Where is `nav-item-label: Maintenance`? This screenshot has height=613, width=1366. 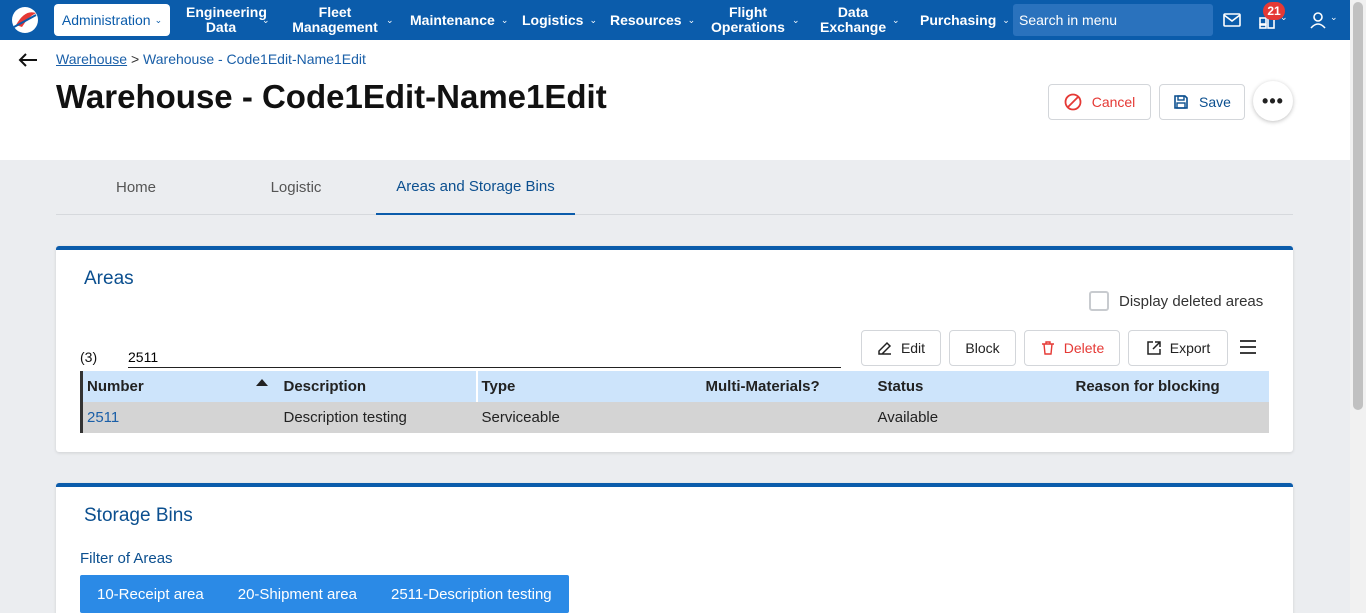 nav-item-label: Maintenance is located at coordinates (452, 19).